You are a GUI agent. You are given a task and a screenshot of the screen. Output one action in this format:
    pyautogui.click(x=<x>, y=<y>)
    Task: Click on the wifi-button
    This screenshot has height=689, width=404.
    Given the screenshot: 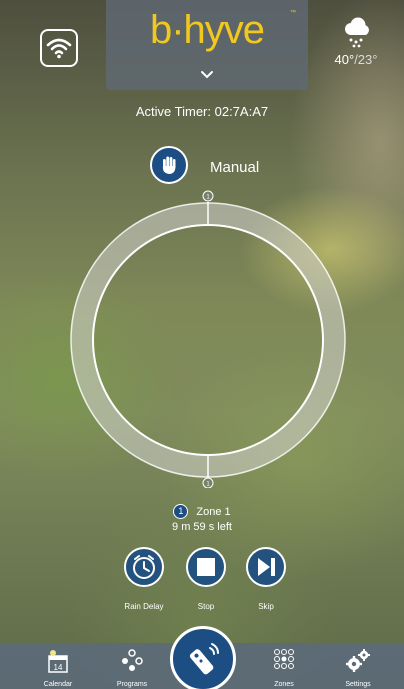 What is the action you would take?
    pyautogui.click(x=59, y=48)
    